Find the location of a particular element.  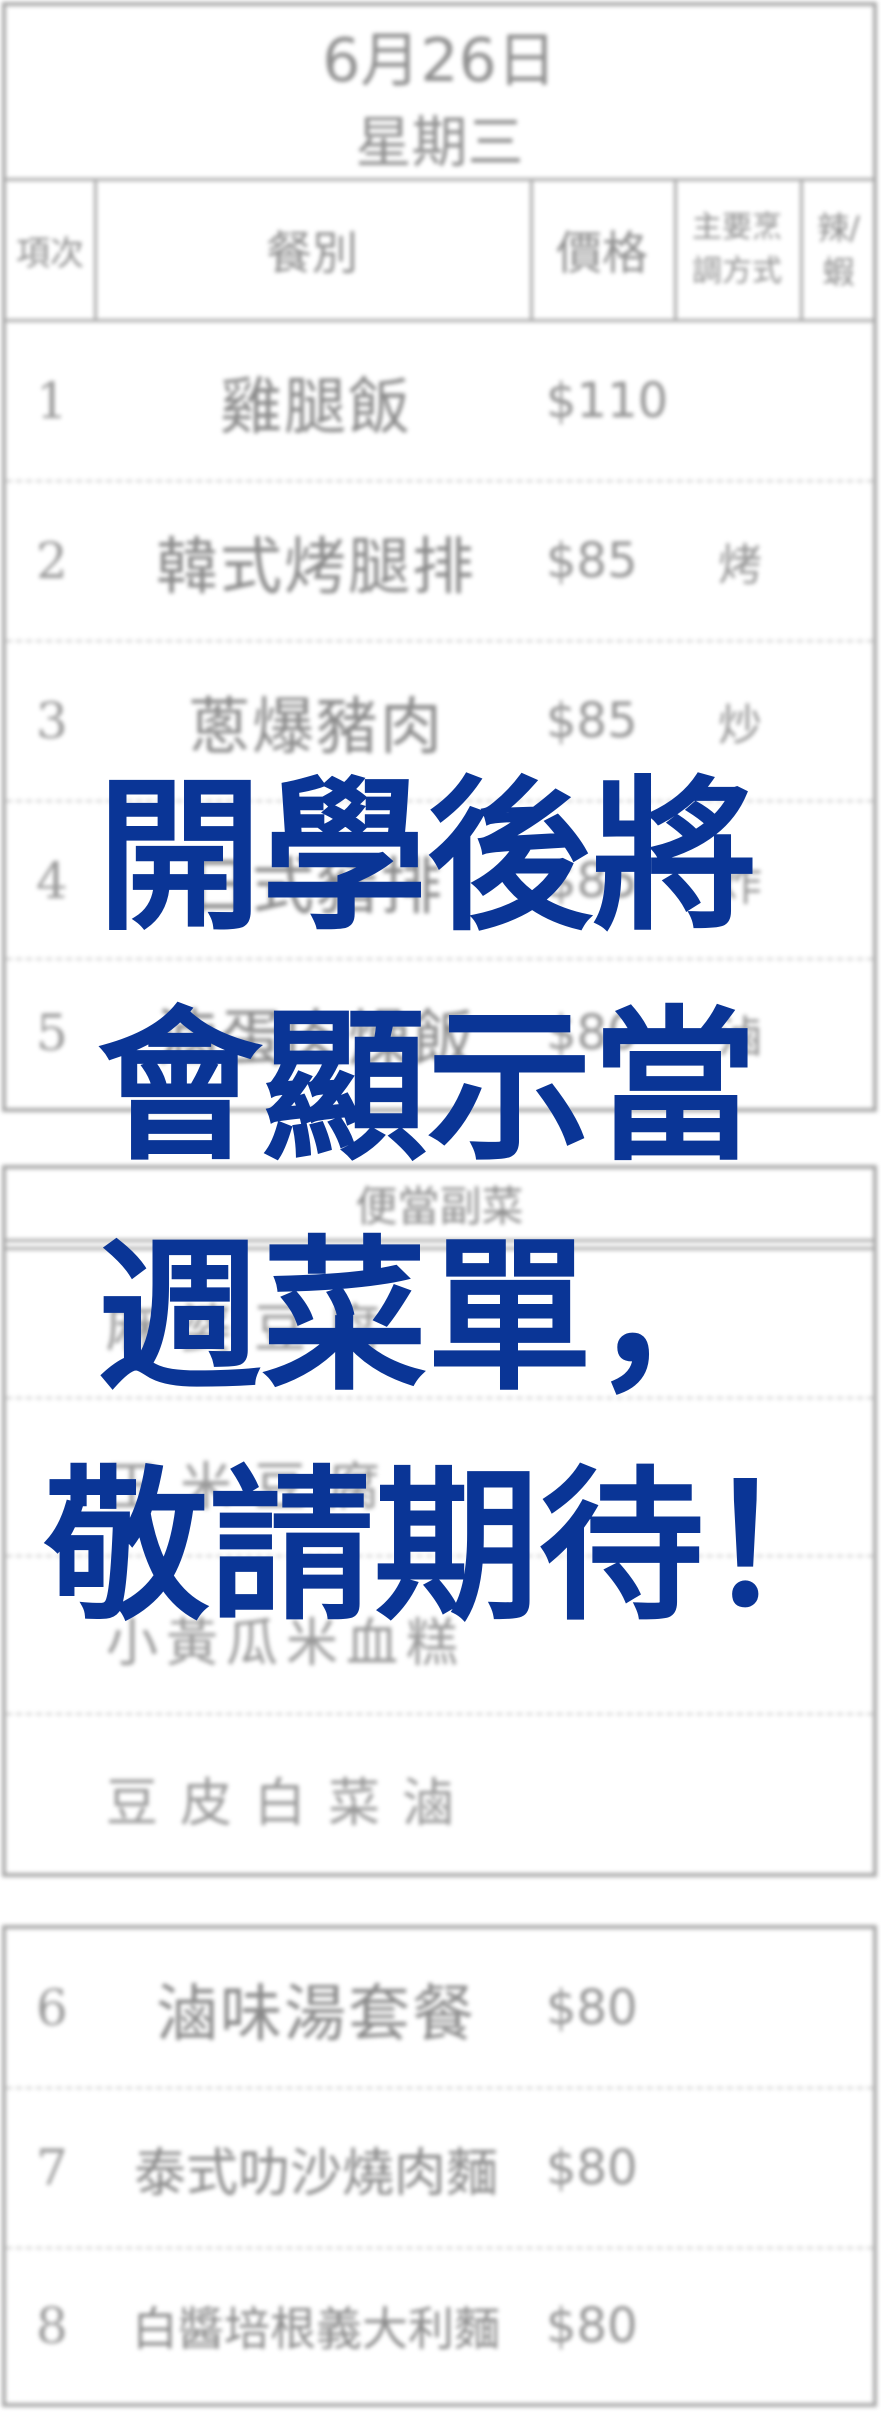

notice-line-2: 會顯示當 is located at coordinates (427, 1087).